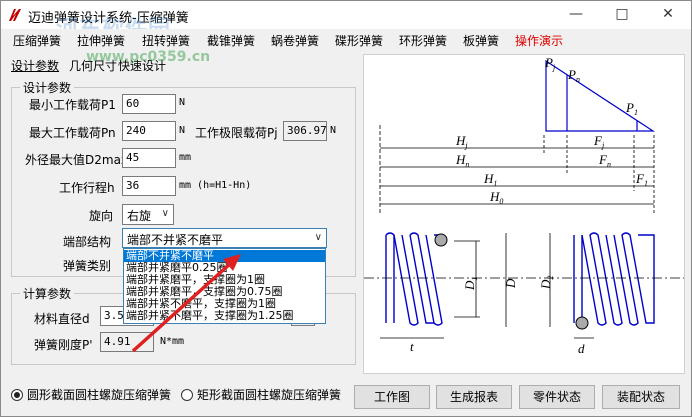  What do you see at coordinates (333, 130) in the screenshot?
I see `limit-load-unit: N` at bounding box center [333, 130].